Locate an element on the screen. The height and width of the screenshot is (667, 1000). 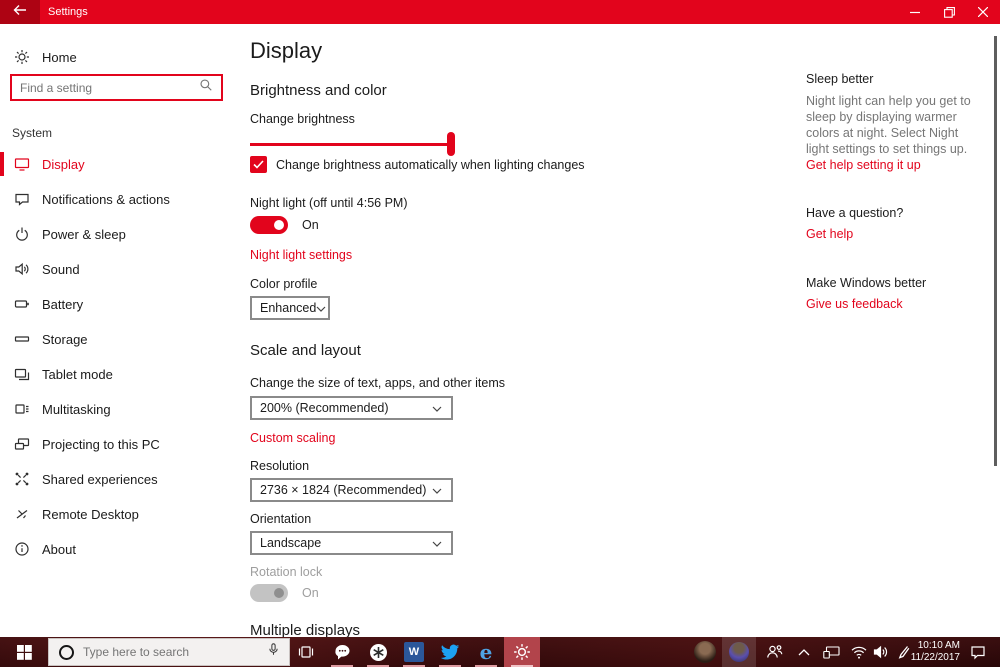
sidebar-item-sound: Sound is located at coordinates (120, 269).